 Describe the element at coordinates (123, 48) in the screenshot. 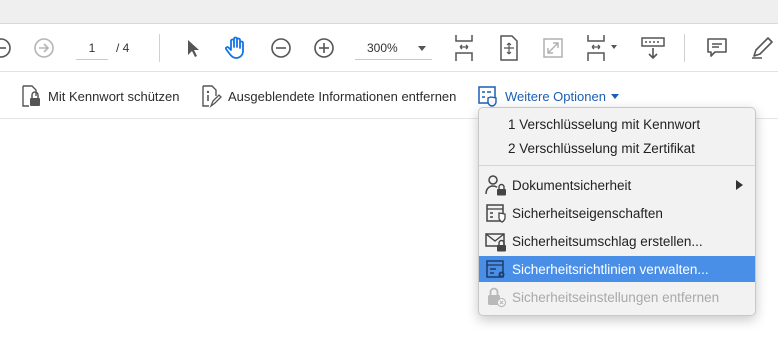

I see `page-total-label: / 4` at that location.